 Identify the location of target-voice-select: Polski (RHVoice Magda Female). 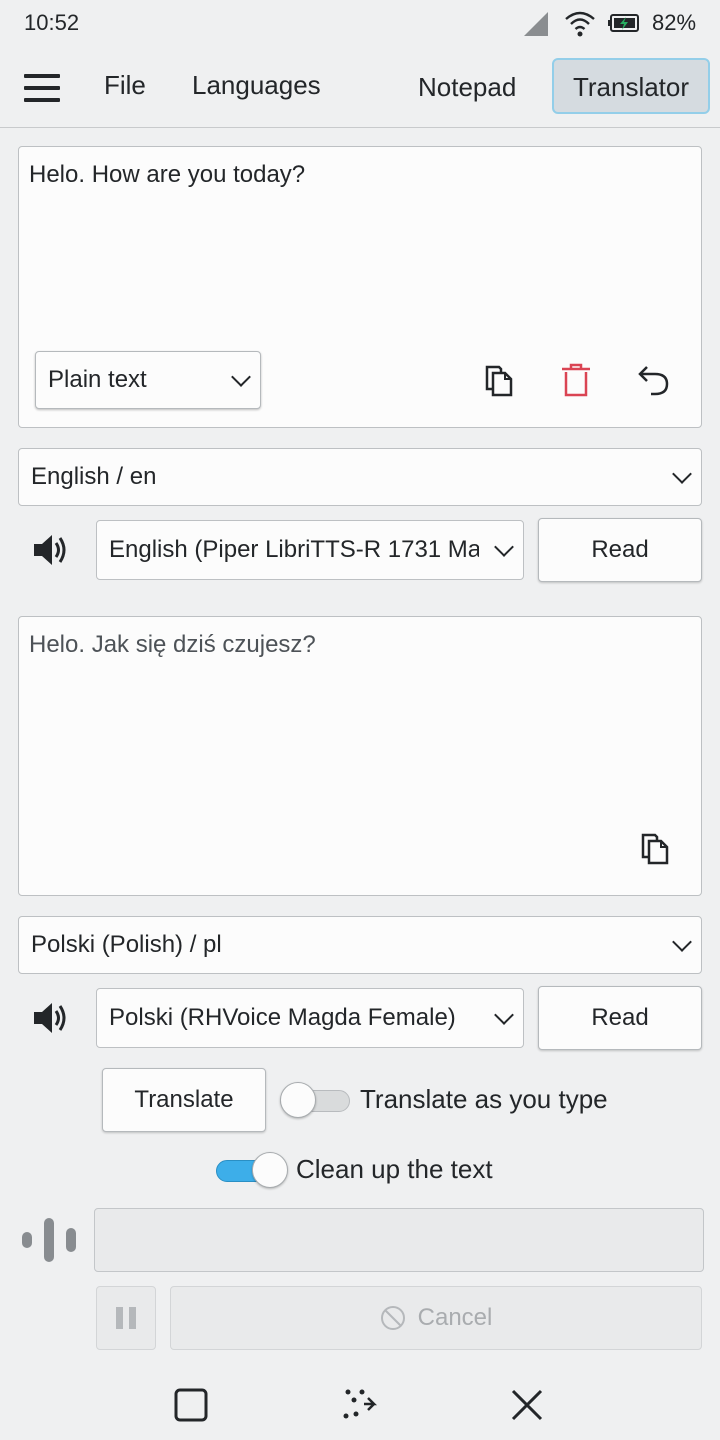
(310, 1018).